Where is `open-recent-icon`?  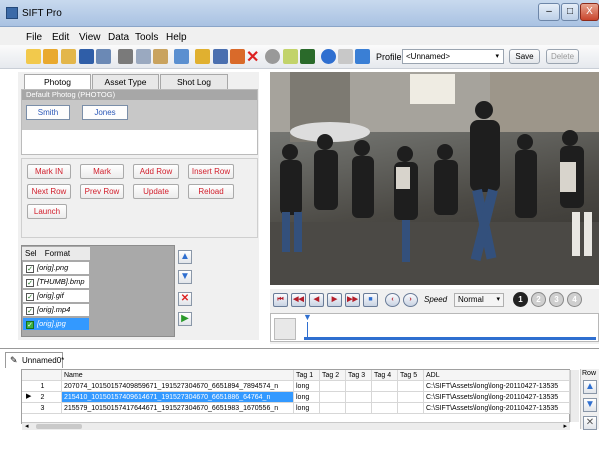 open-recent-icon is located at coordinates (68, 56).